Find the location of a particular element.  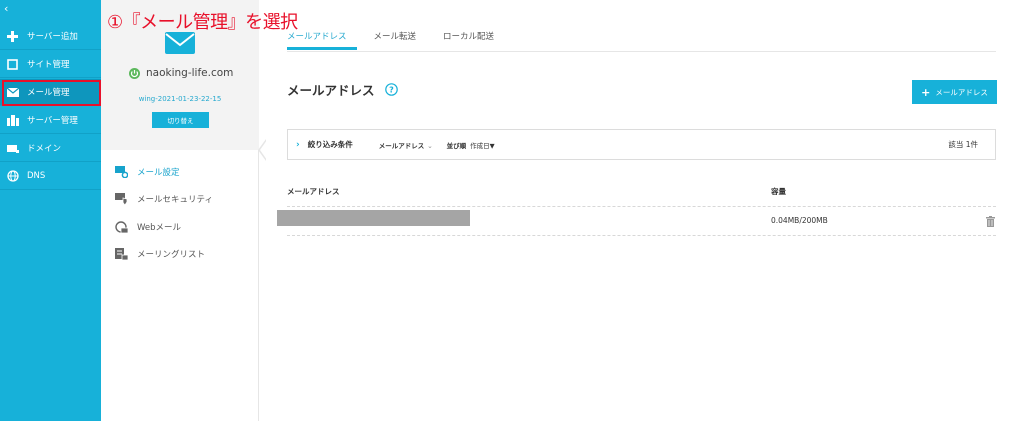

page-title-text: メールアドレス is located at coordinates (331, 90).